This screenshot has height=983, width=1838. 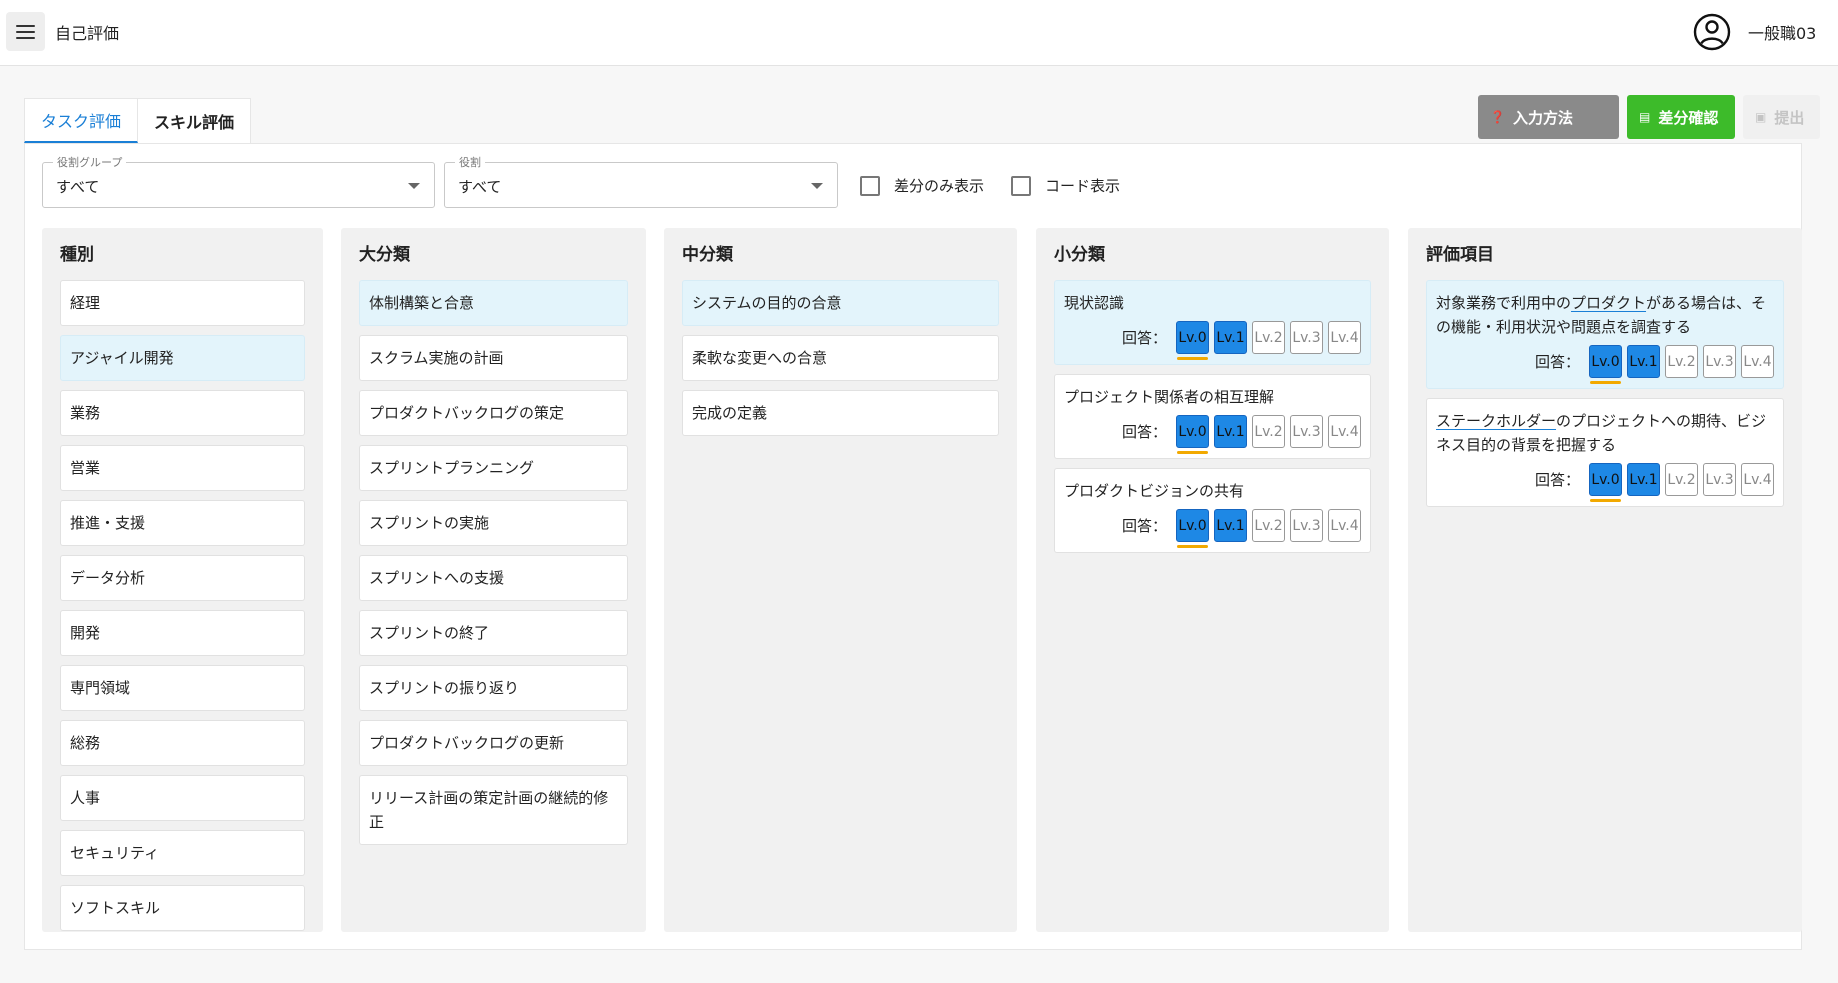 What do you see at coordinates (1169, 397) in the screenshot?
I see `minor-item-label: プロジェクト関係者の相互理解` at bounding box center [1169, 397].